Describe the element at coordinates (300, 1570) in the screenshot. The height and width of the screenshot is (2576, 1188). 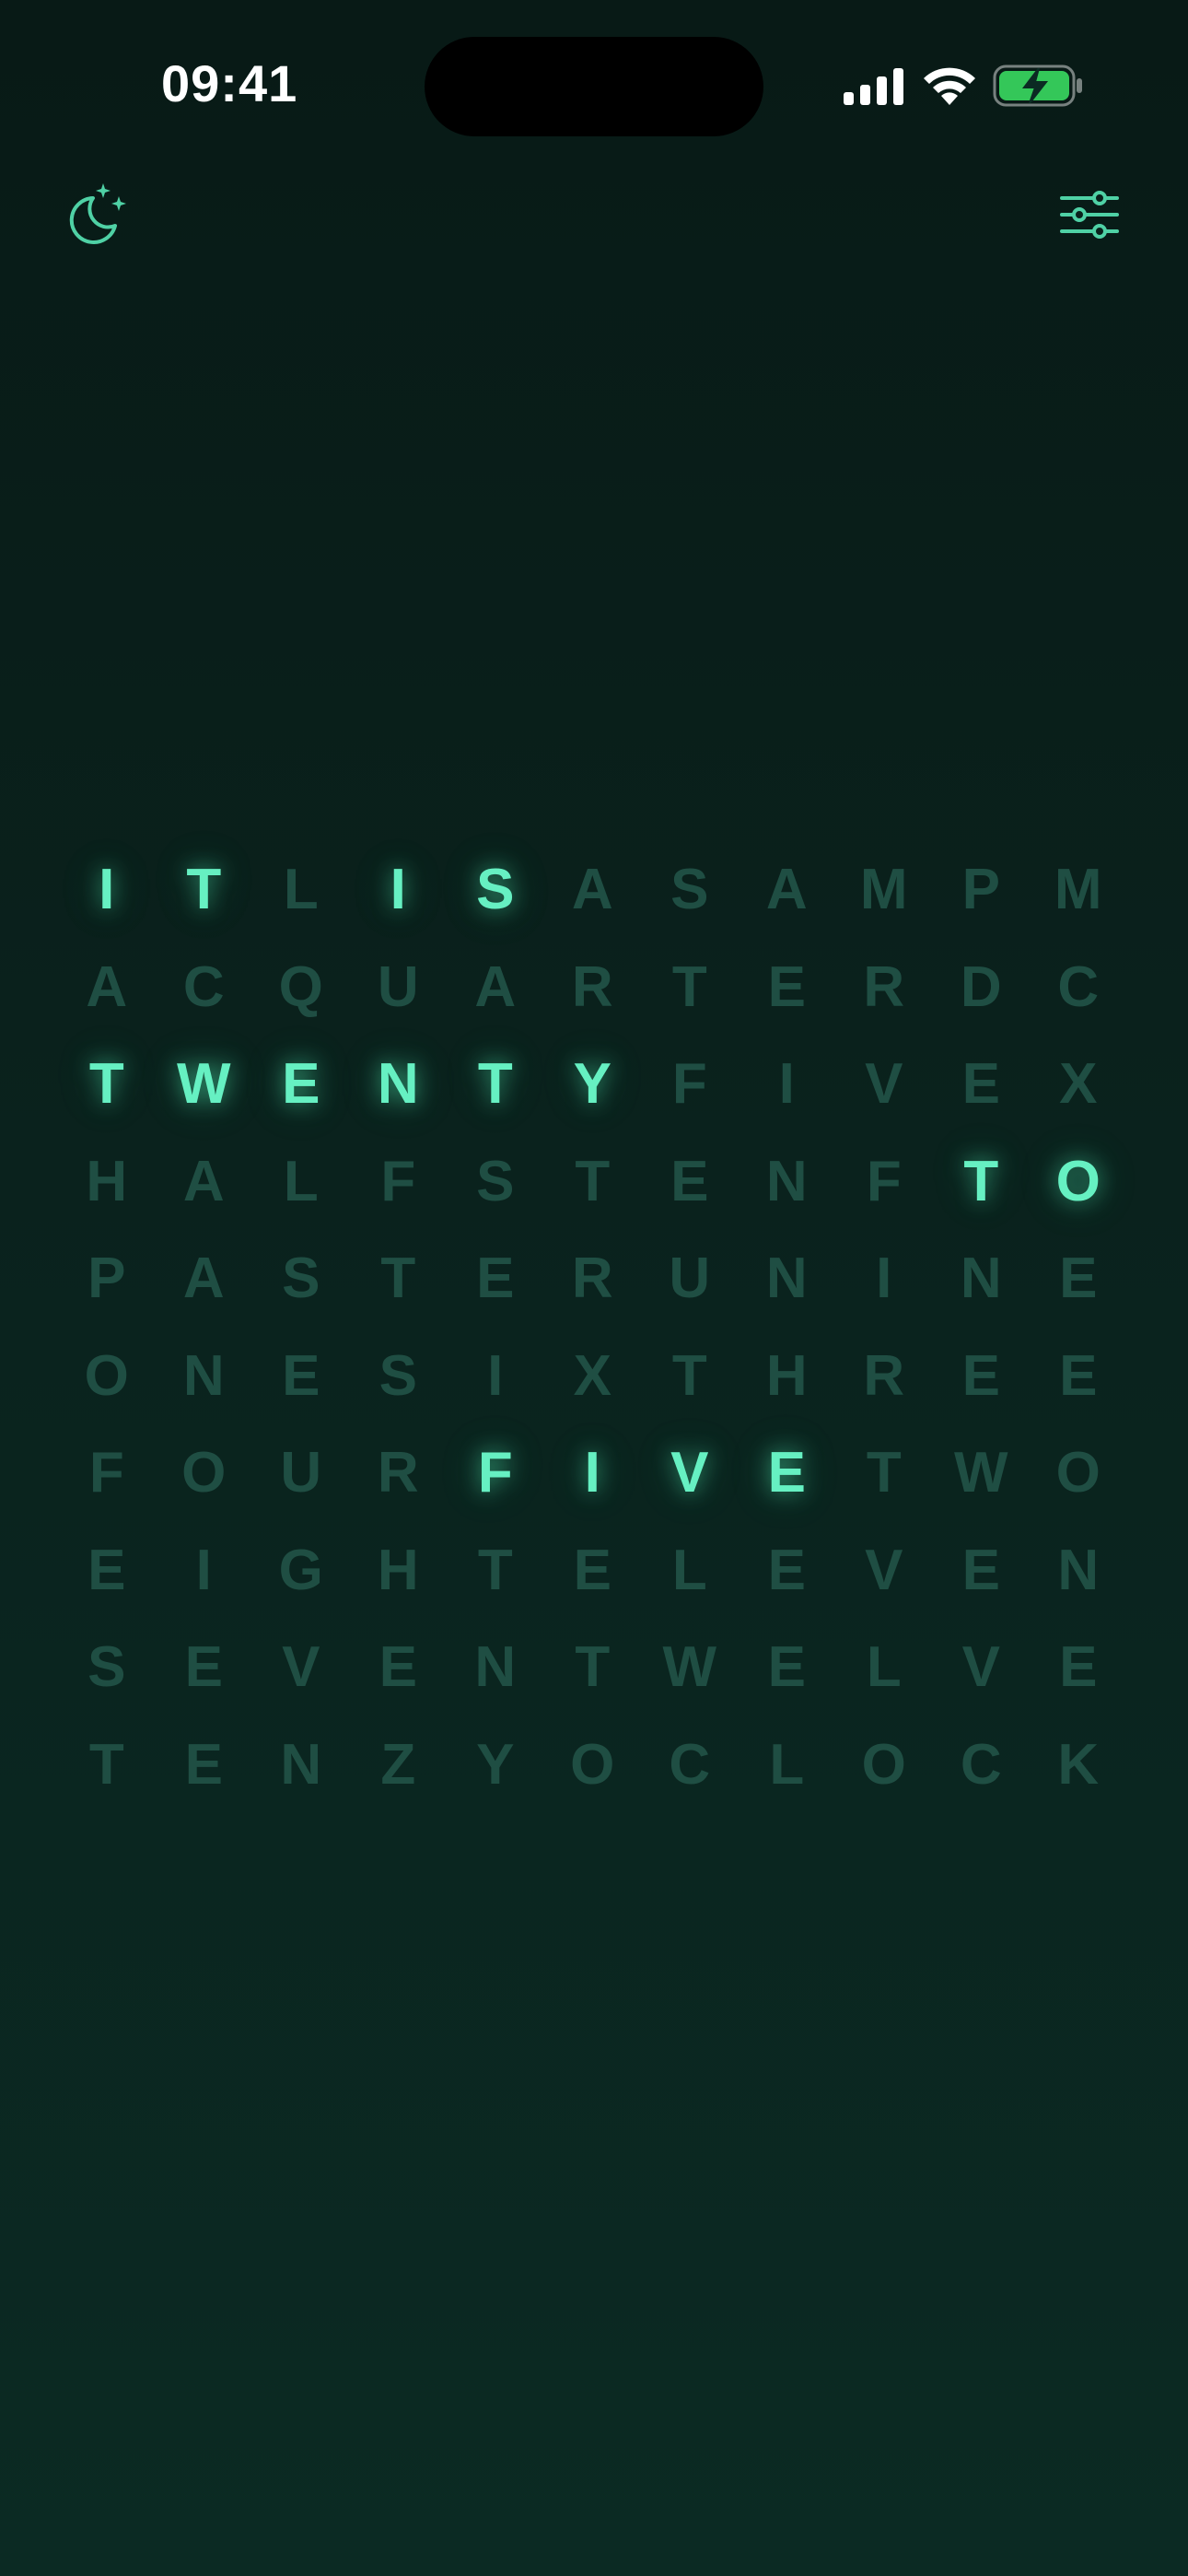
I see `clock-letter: G` at that location.